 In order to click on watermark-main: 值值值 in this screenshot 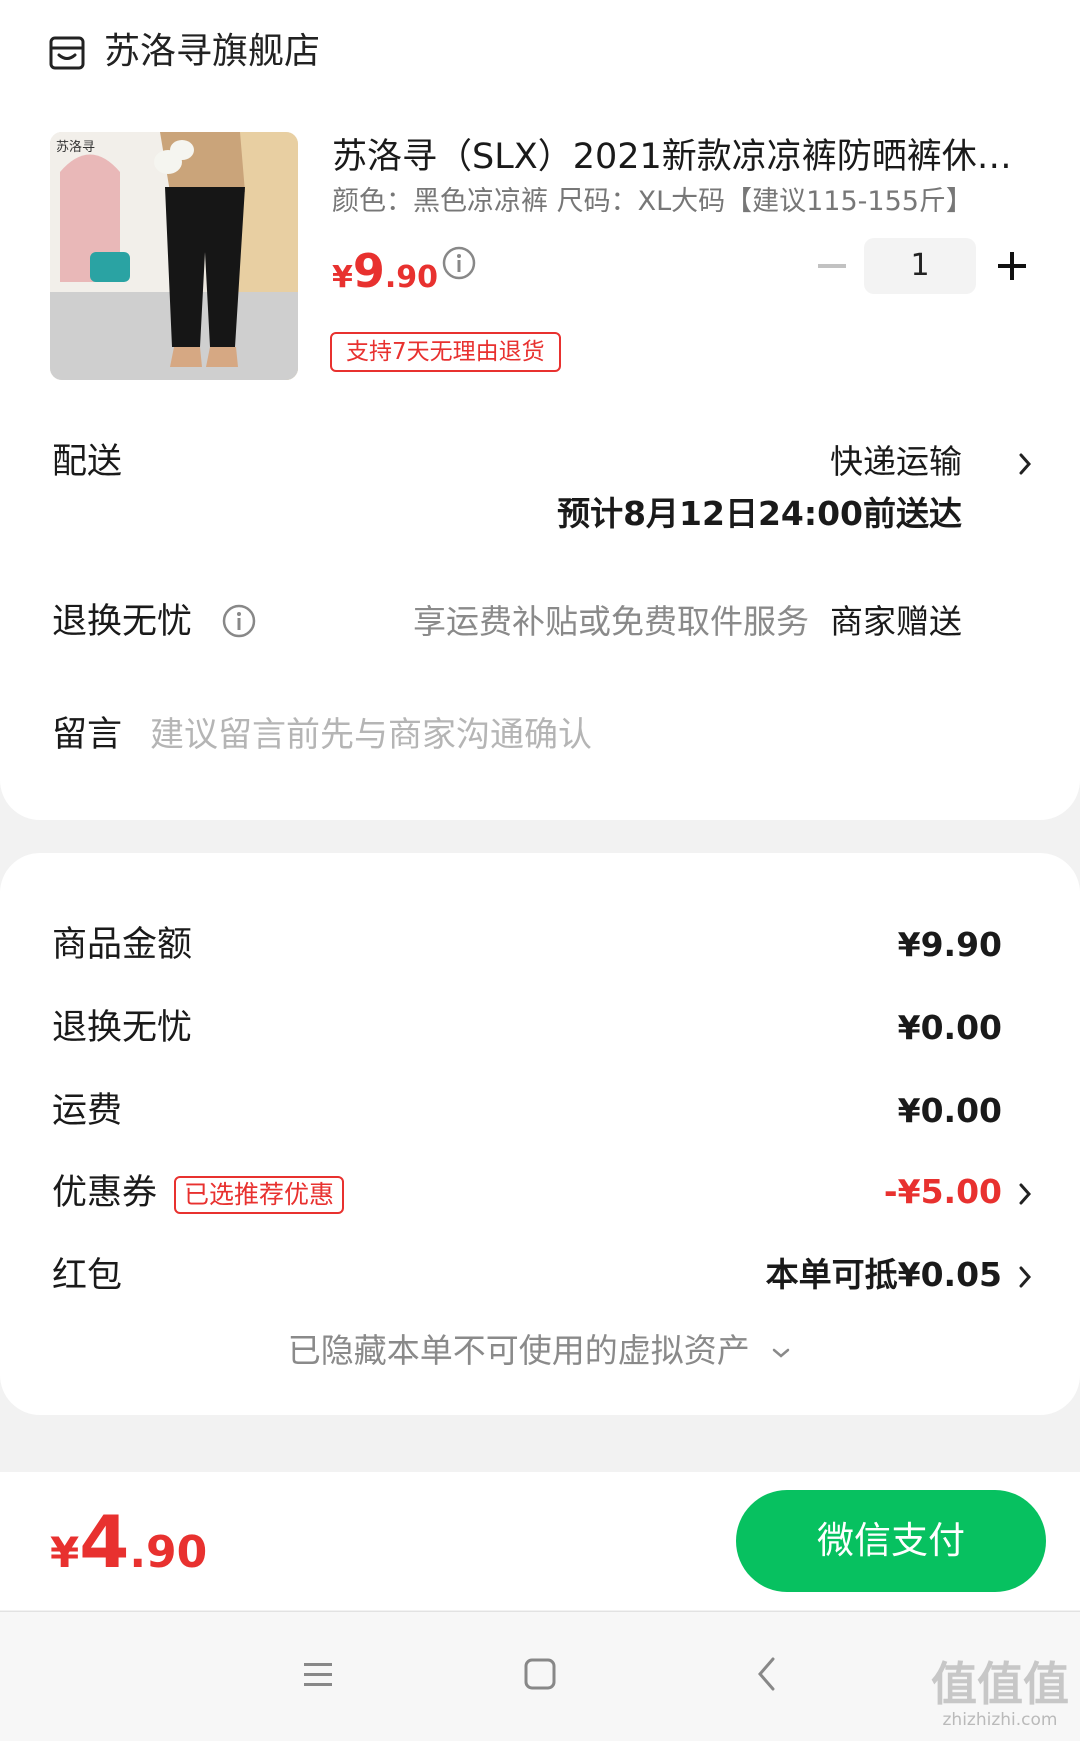, I will do `click(1000, 1684)`.